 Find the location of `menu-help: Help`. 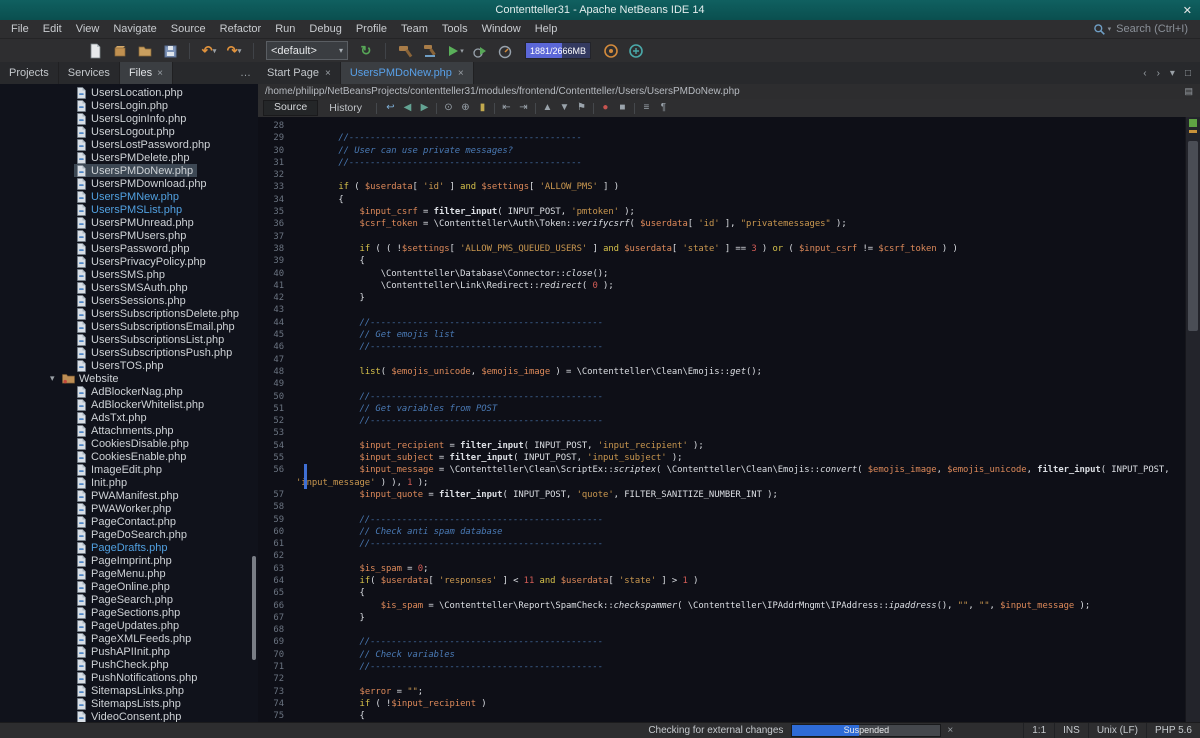

menu-help: Help is located at coordinates (546, 29).